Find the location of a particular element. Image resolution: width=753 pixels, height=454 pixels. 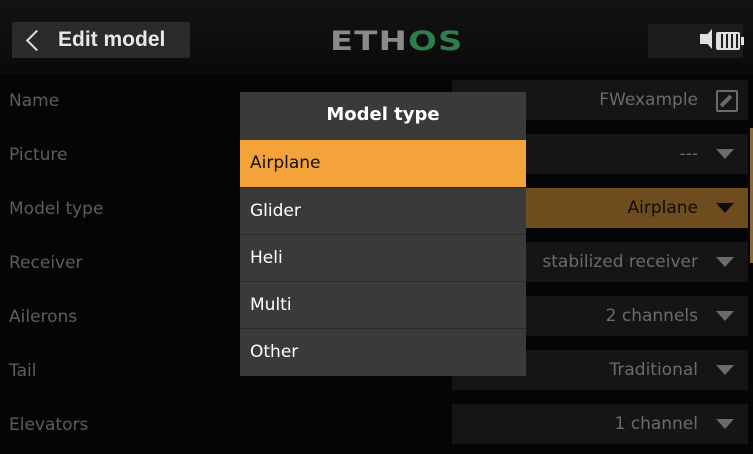

row-label: Name is located at coordinates (34, 101).